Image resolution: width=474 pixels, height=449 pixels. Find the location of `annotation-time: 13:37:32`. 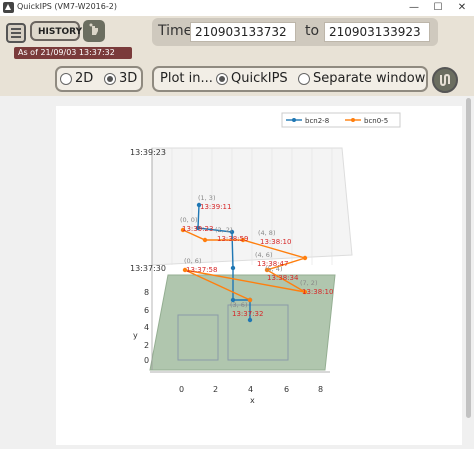

annotation-time: 13:37:32 is located at coordinates (247, 314).